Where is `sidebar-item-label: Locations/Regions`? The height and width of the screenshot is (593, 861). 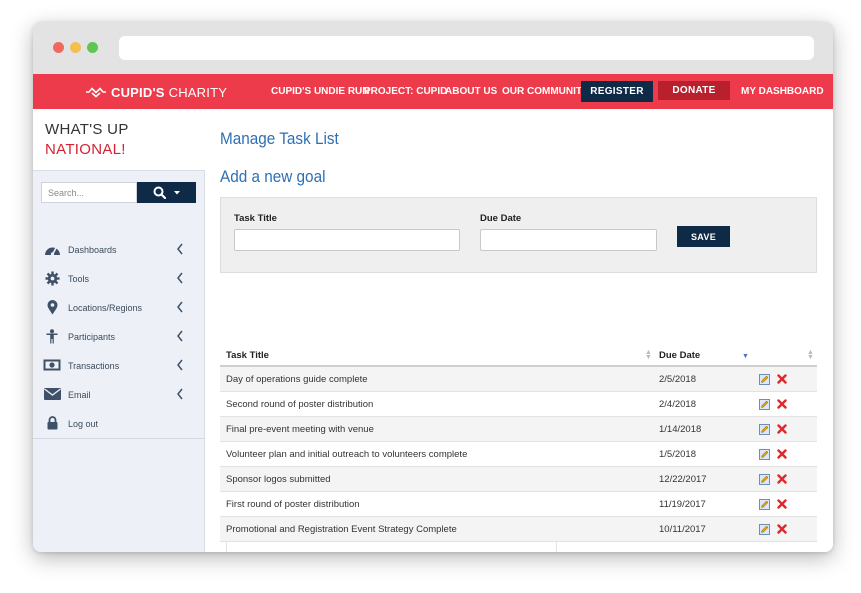
sidebar-item-label: Locations/Regions is located at coordinates (105, 308).